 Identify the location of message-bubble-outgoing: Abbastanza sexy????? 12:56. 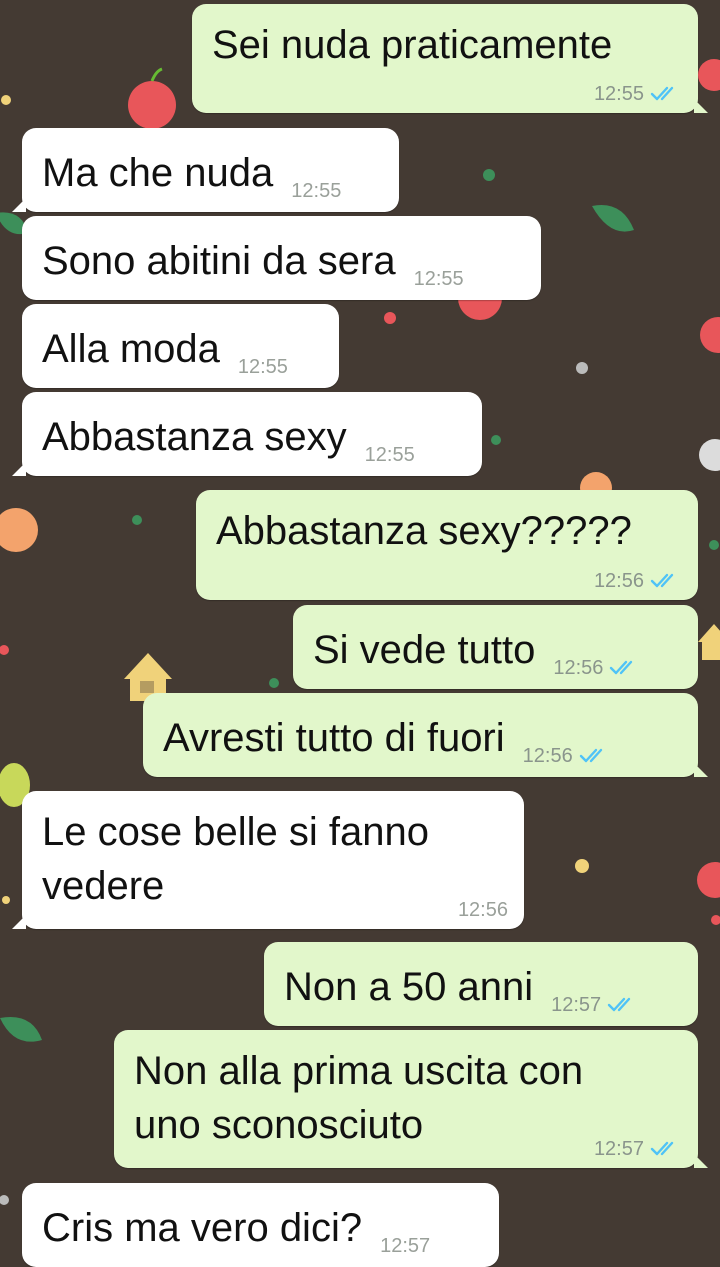
(447, 545).